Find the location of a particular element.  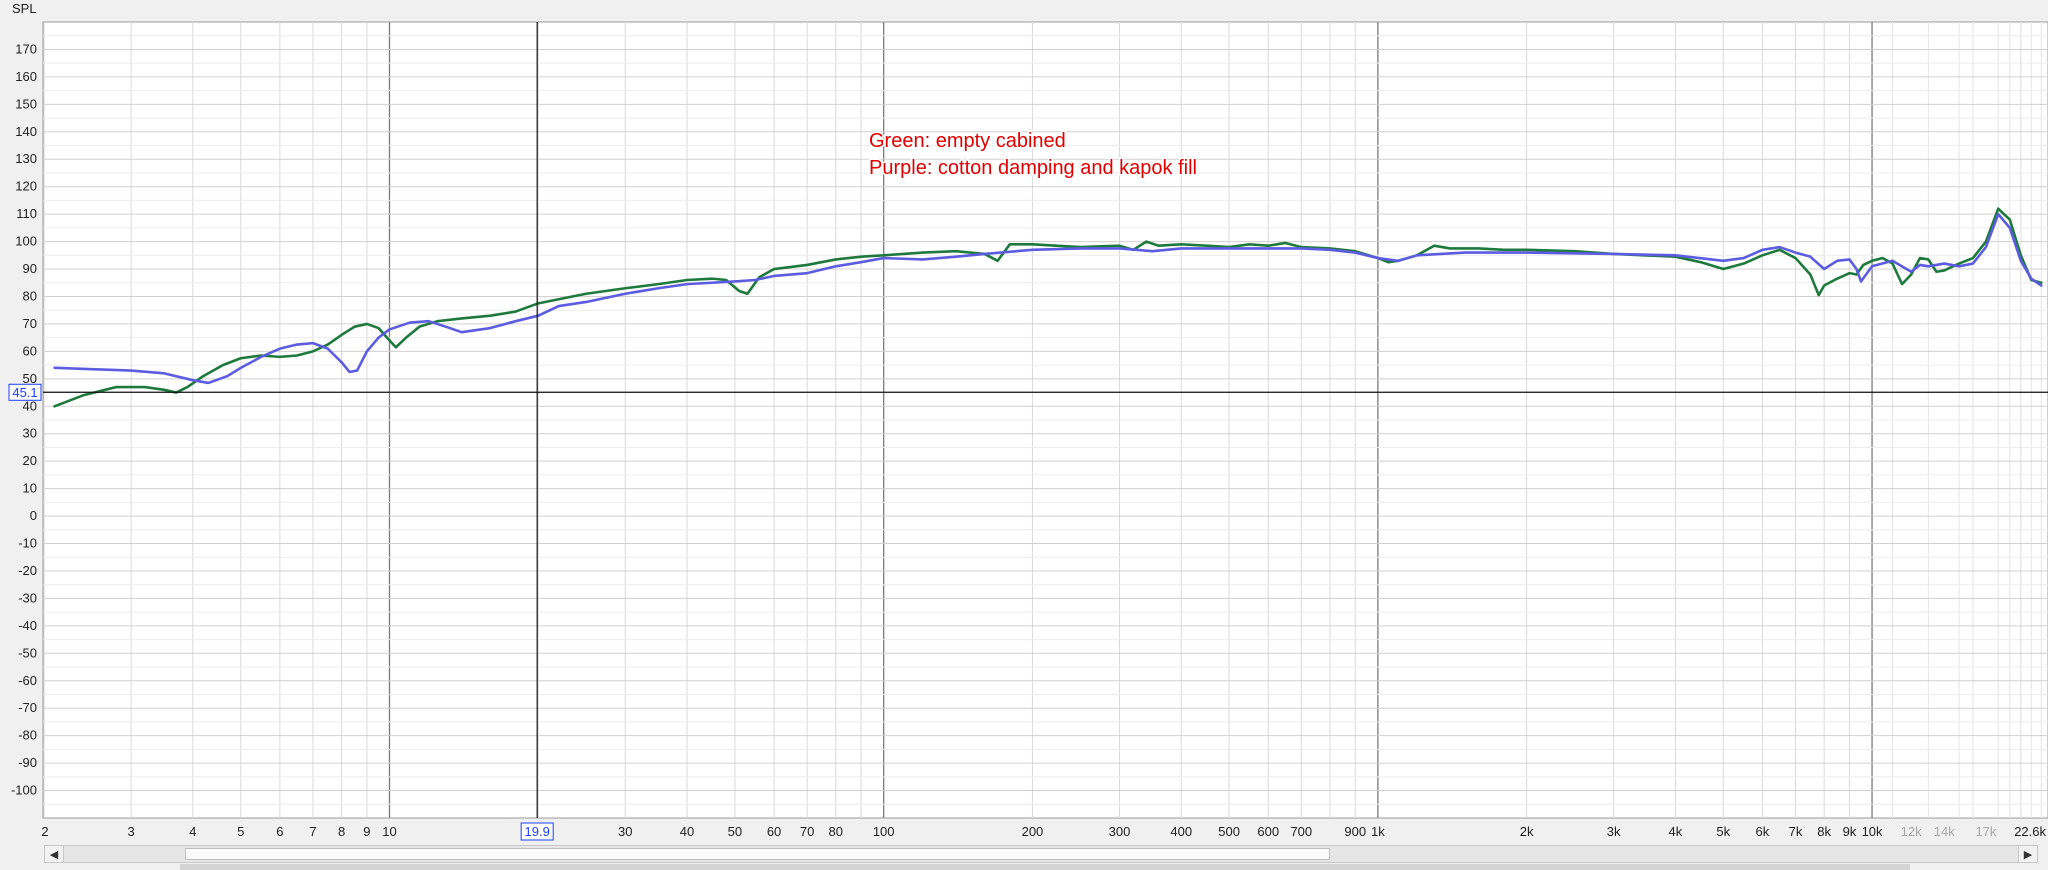

x-tick-label: 5k is located at coordinates (1723, 831).